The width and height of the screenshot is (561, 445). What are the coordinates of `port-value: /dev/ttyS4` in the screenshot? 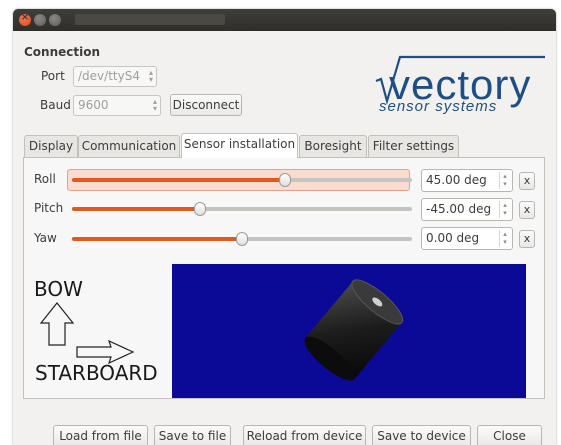 It's located at (109, 76).